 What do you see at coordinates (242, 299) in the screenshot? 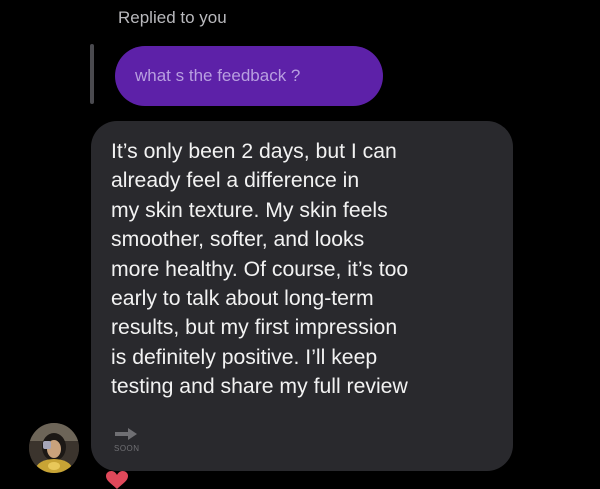
I see `message-line: early to talk about long-term` at bounding box center [242, 299].